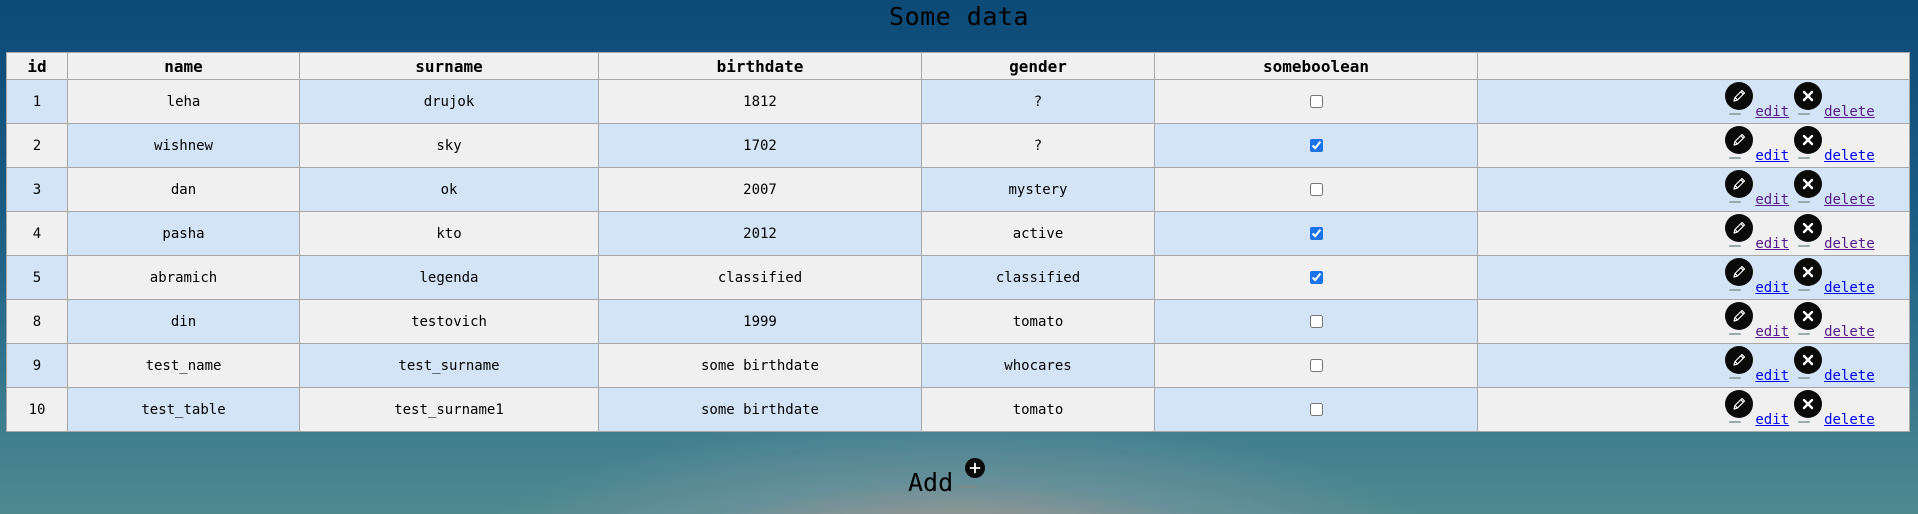  I want to click on table-row: 4 pasha kto 2012 active edit delete, so click(958, 233).